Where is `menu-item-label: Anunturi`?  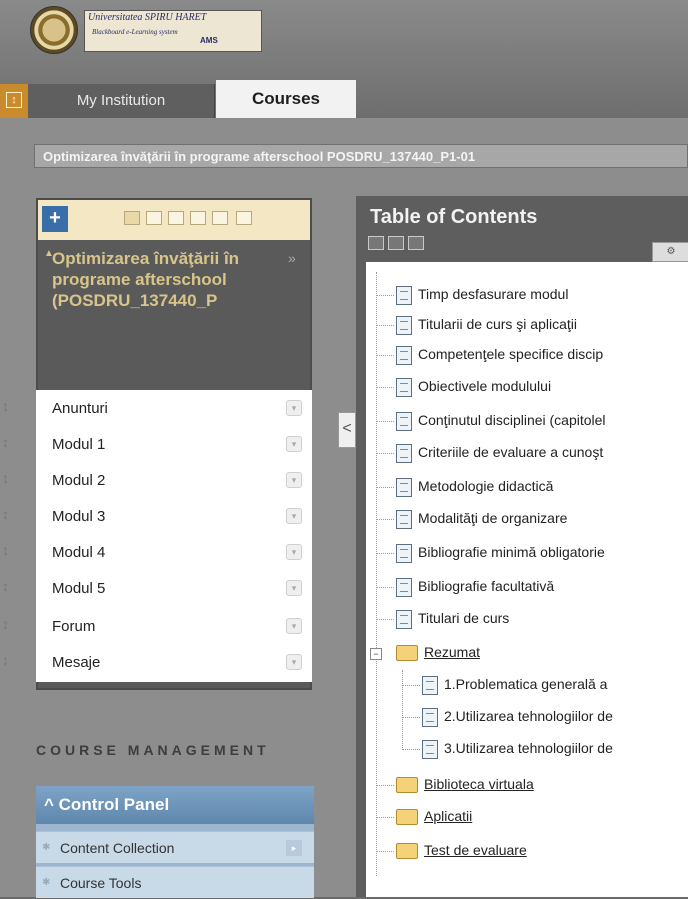 menu-item-label: Anunturi is located at coordinates (80, 408).